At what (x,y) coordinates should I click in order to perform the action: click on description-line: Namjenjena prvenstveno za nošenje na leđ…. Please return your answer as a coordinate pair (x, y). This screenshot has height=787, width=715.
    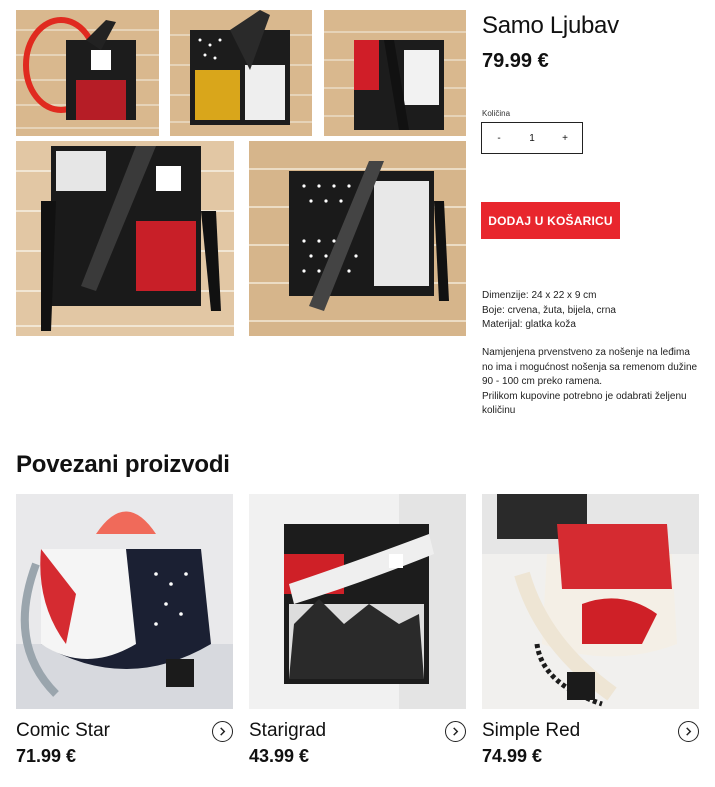
    Looking at the image, I should click on (586, 352).